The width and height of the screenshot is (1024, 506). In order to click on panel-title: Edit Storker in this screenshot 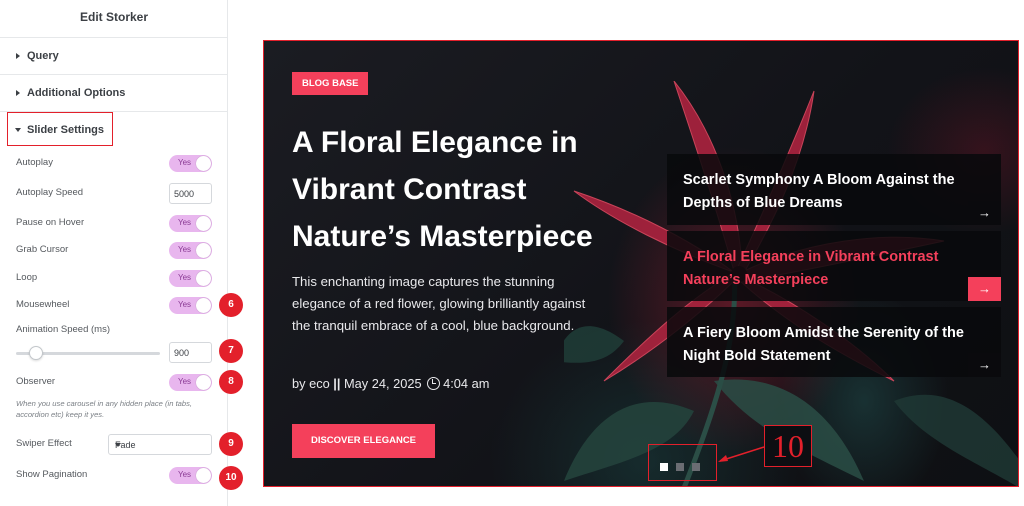, I will do `click(113, 17)`.